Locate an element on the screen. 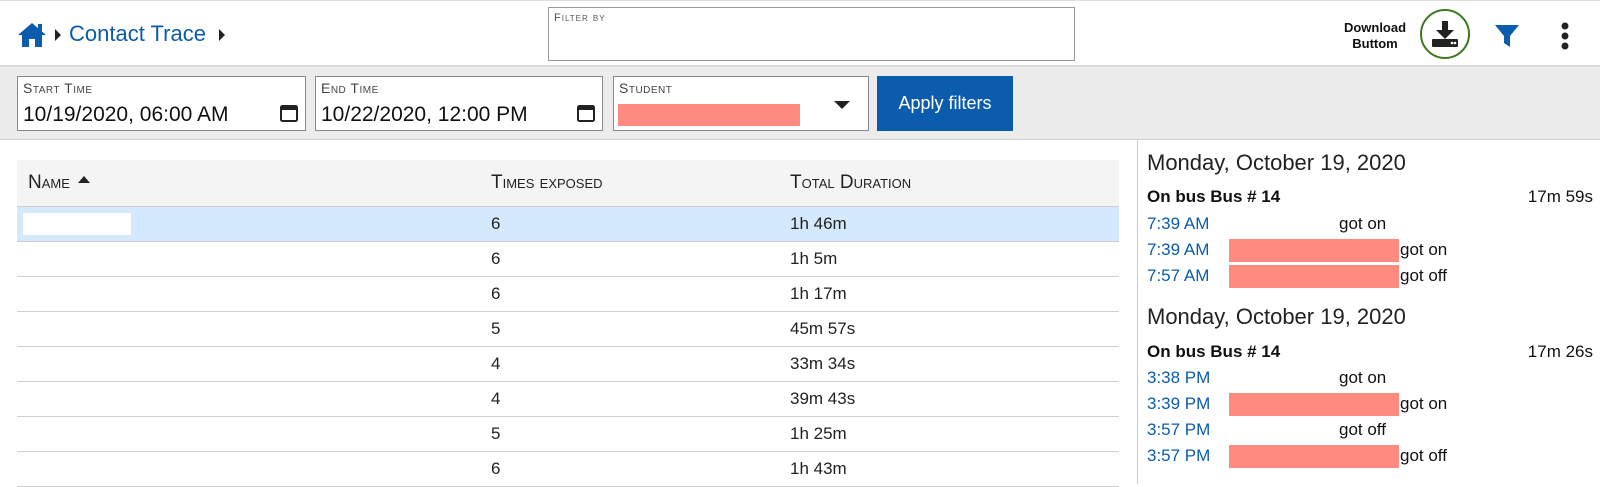 This screenshot has height=487, width=1600. student-select: Student is located at coordinates (741, 103).